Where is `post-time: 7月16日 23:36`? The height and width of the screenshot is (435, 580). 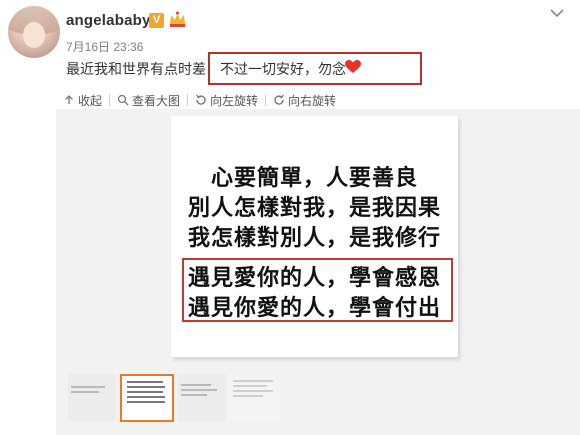
post-time: 7月16日 23:36 is located at coordinates (104, 46).